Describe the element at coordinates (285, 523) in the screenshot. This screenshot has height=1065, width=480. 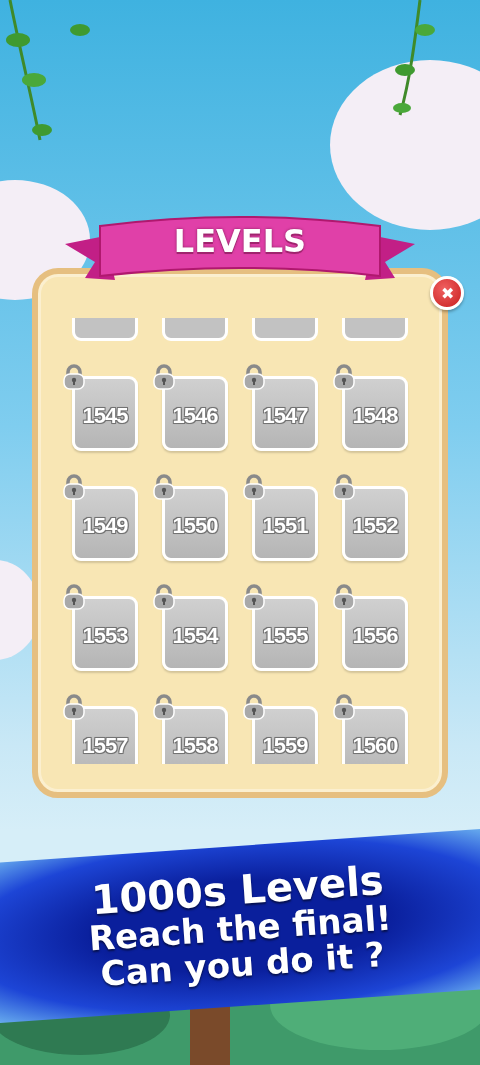
I see `level-tile: 1551` at that location.